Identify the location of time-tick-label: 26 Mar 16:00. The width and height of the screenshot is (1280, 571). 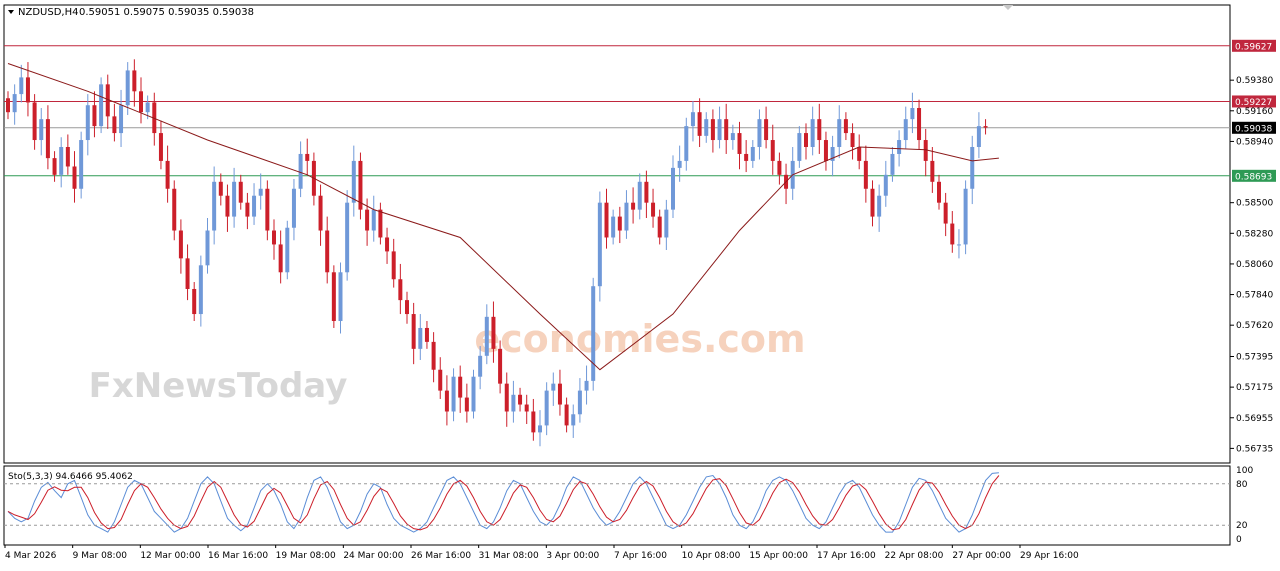
(441, 556).